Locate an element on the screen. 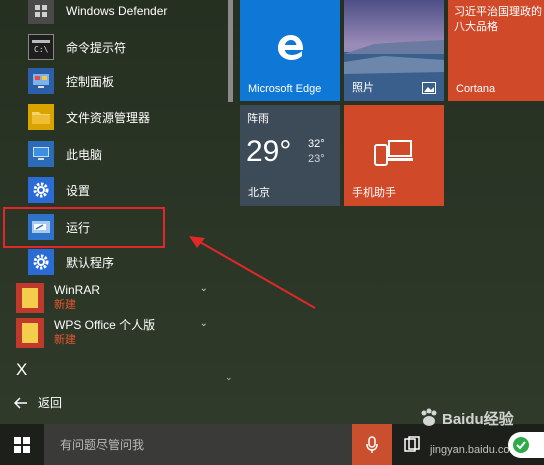 This screenshot has height=465, width=544. watermark-url: jingyan.baidu.com is located at coordinates (474, 450).